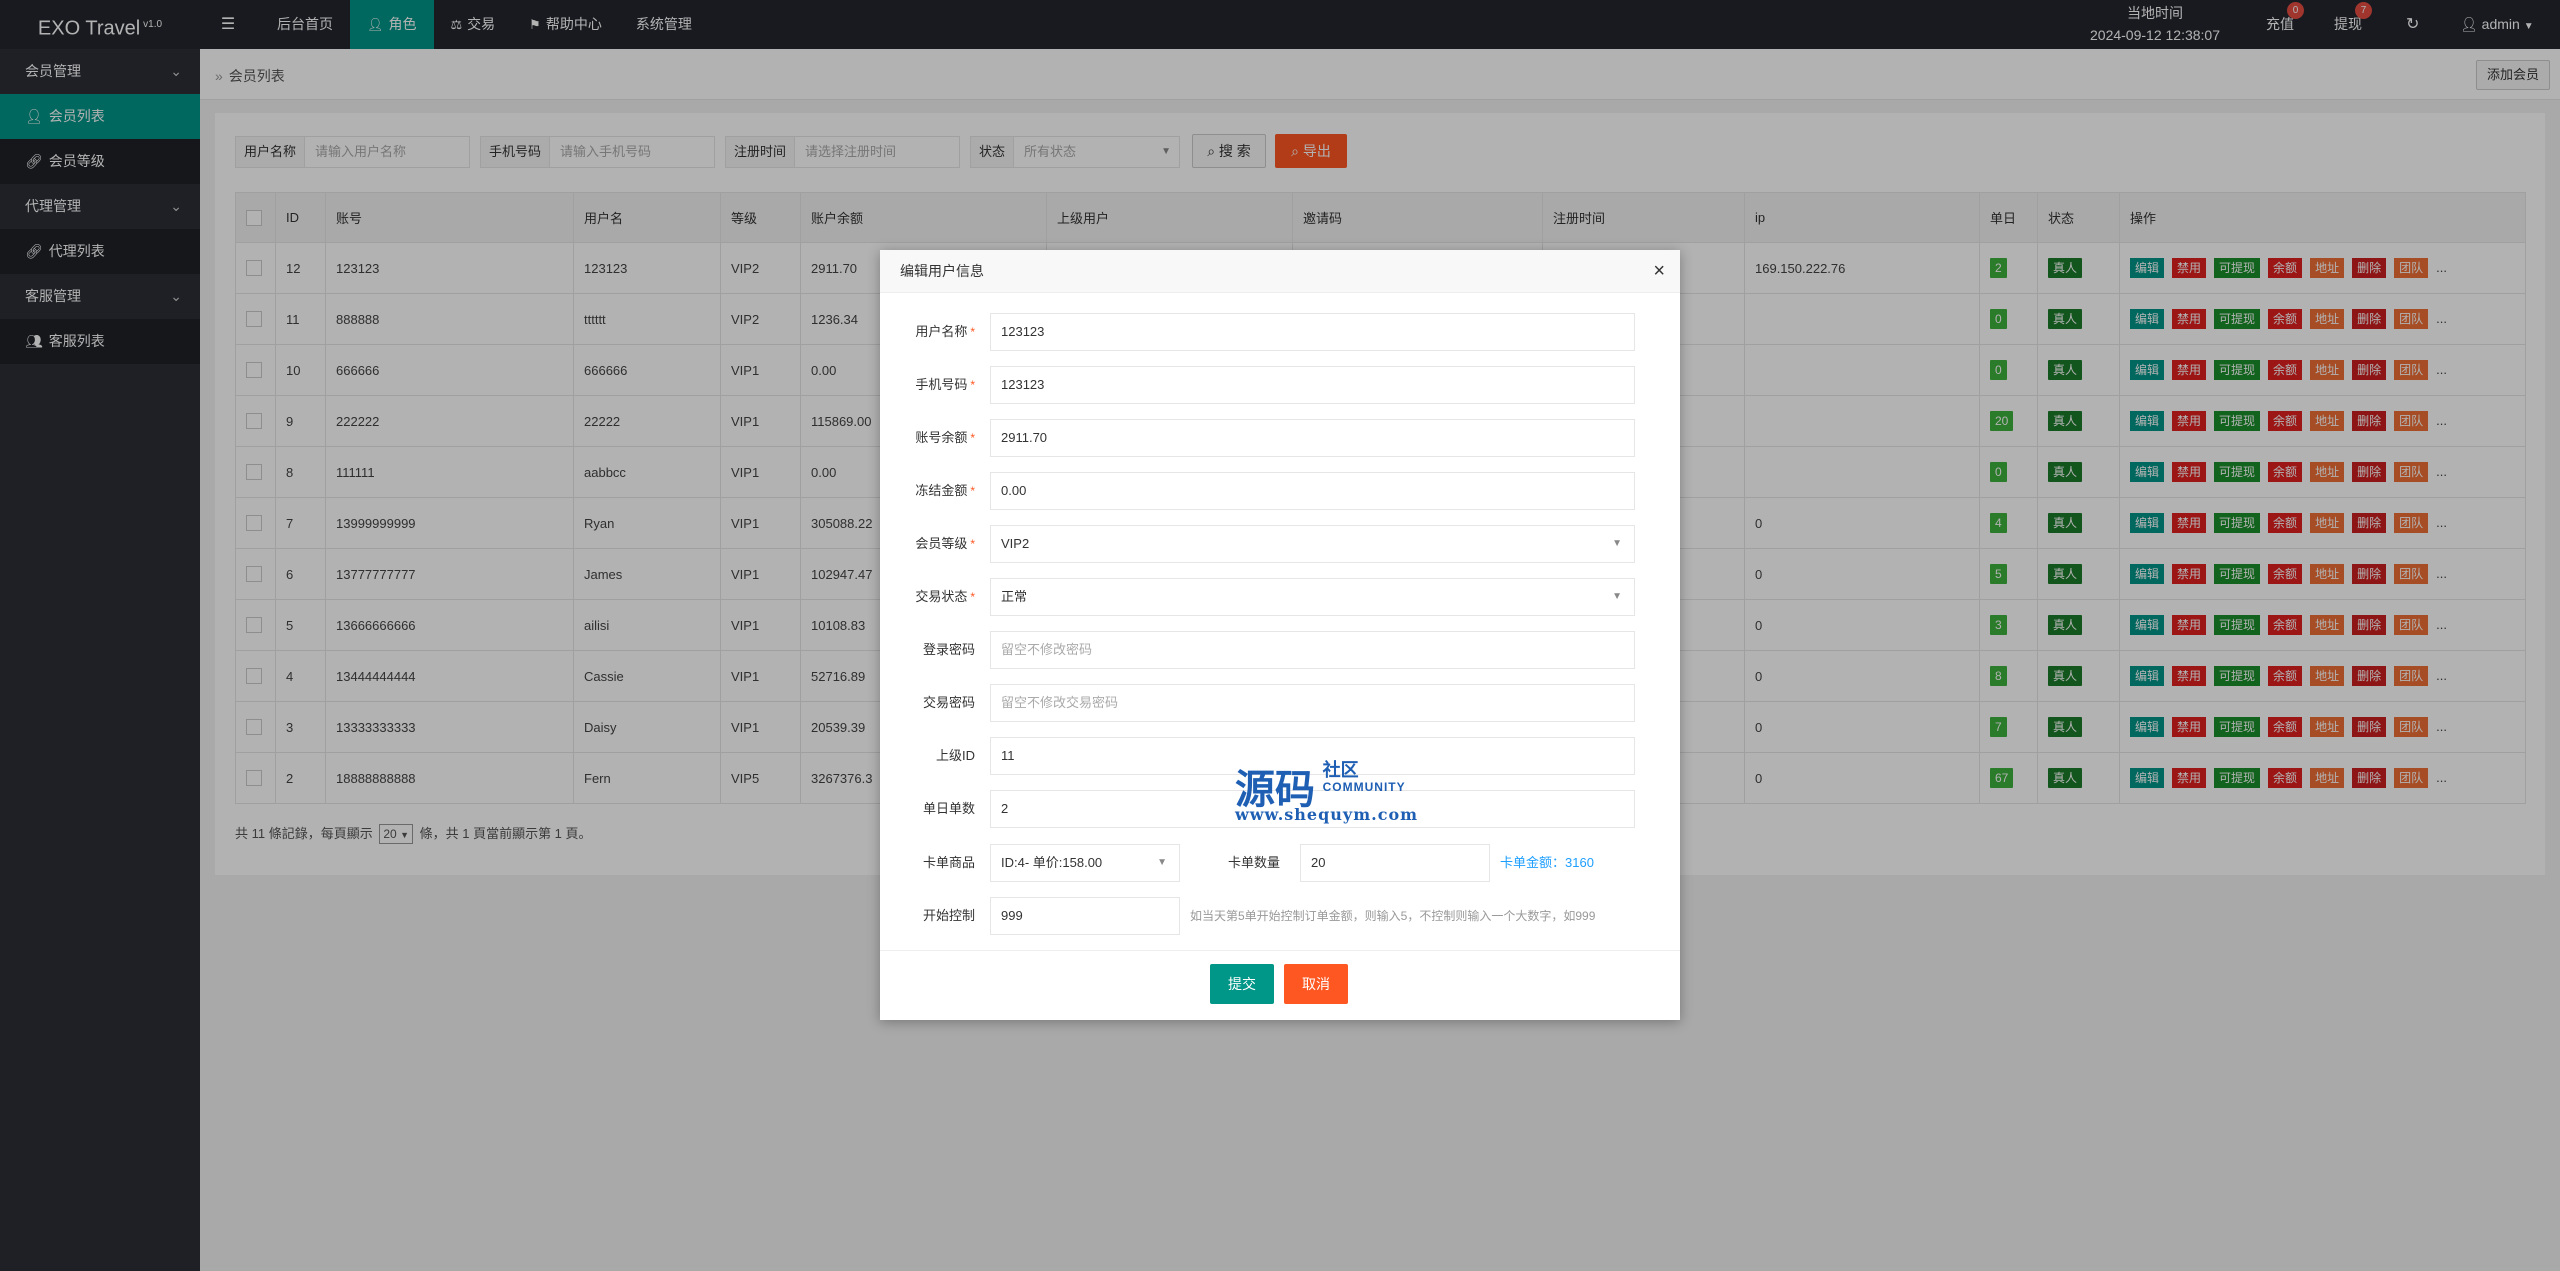  I want to click on modal-field-row: 交易密码 留空不修改交易密码, so click(1280, 703).